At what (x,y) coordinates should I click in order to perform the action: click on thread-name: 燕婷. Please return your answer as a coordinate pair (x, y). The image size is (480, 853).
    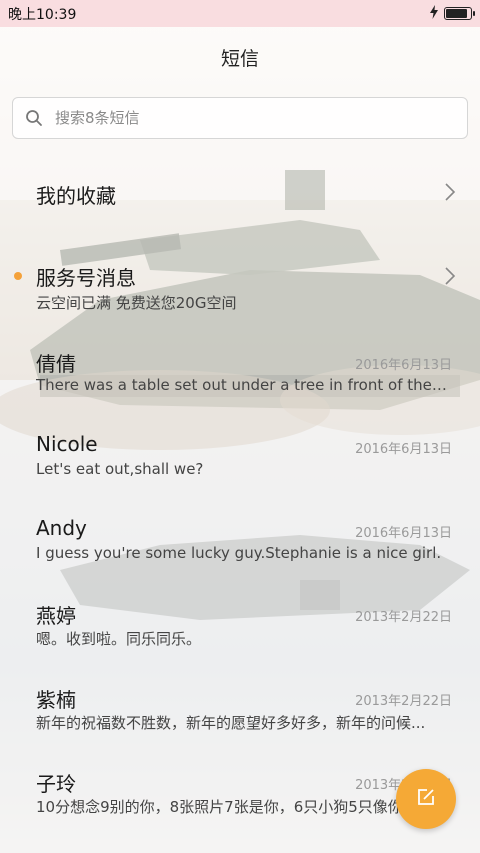
    Looking at the image, I should click on (56, 616).